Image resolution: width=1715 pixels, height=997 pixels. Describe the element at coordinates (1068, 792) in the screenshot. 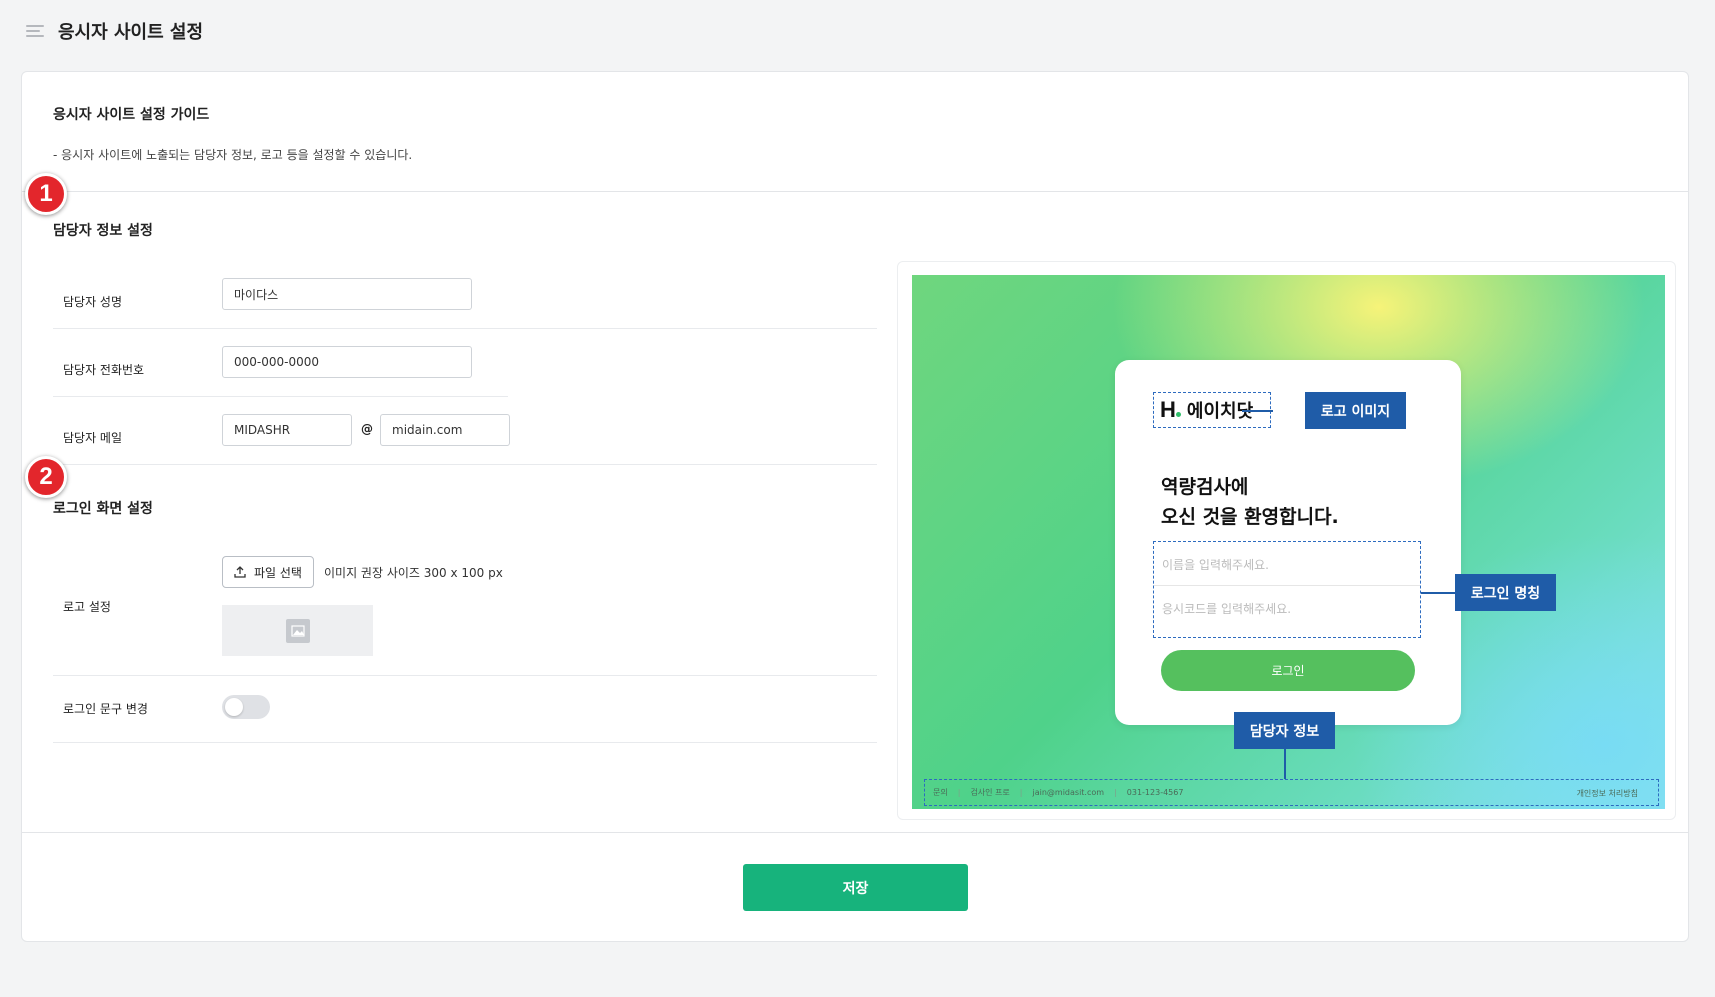

I see `footer-email: jain@midasit.com` at that location.